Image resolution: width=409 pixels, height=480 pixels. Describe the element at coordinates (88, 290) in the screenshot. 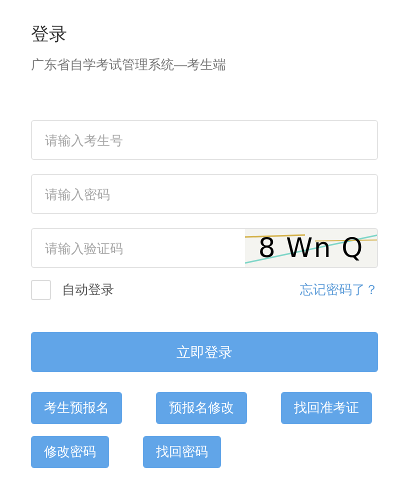

I see `checkbox-label: 自动登录` at that location.